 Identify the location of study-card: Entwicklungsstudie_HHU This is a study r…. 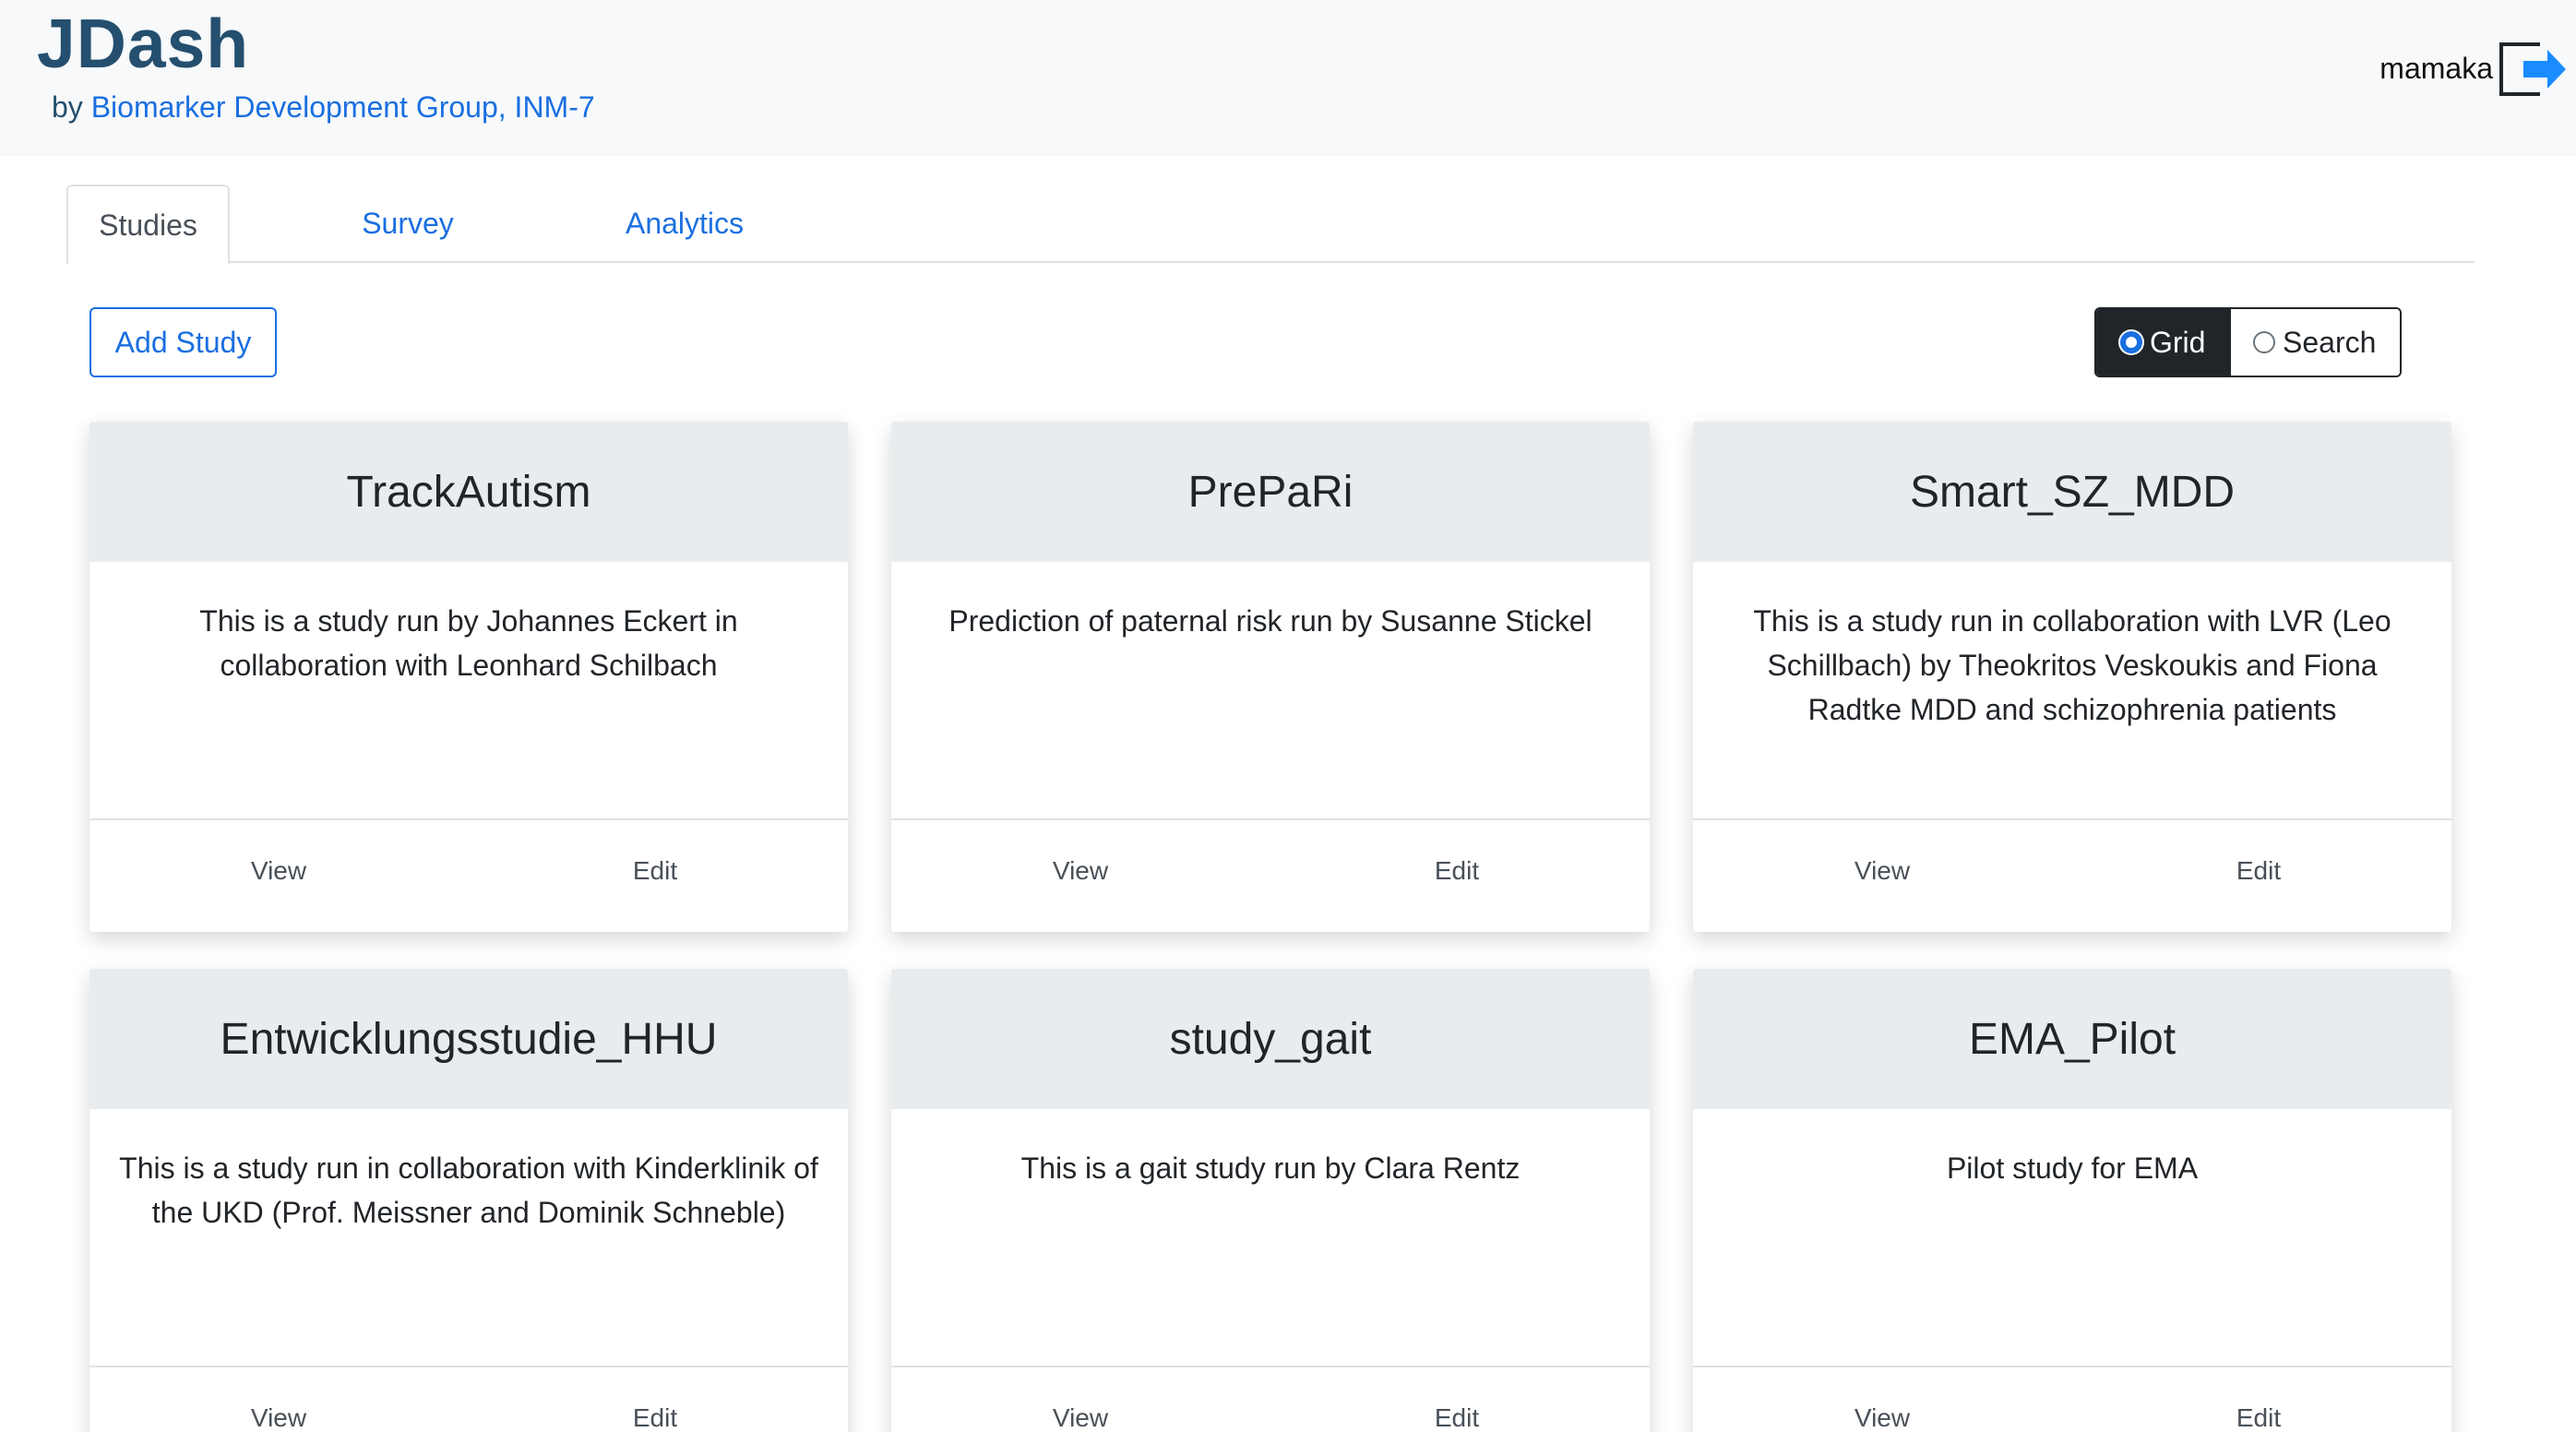
(468, 1201).